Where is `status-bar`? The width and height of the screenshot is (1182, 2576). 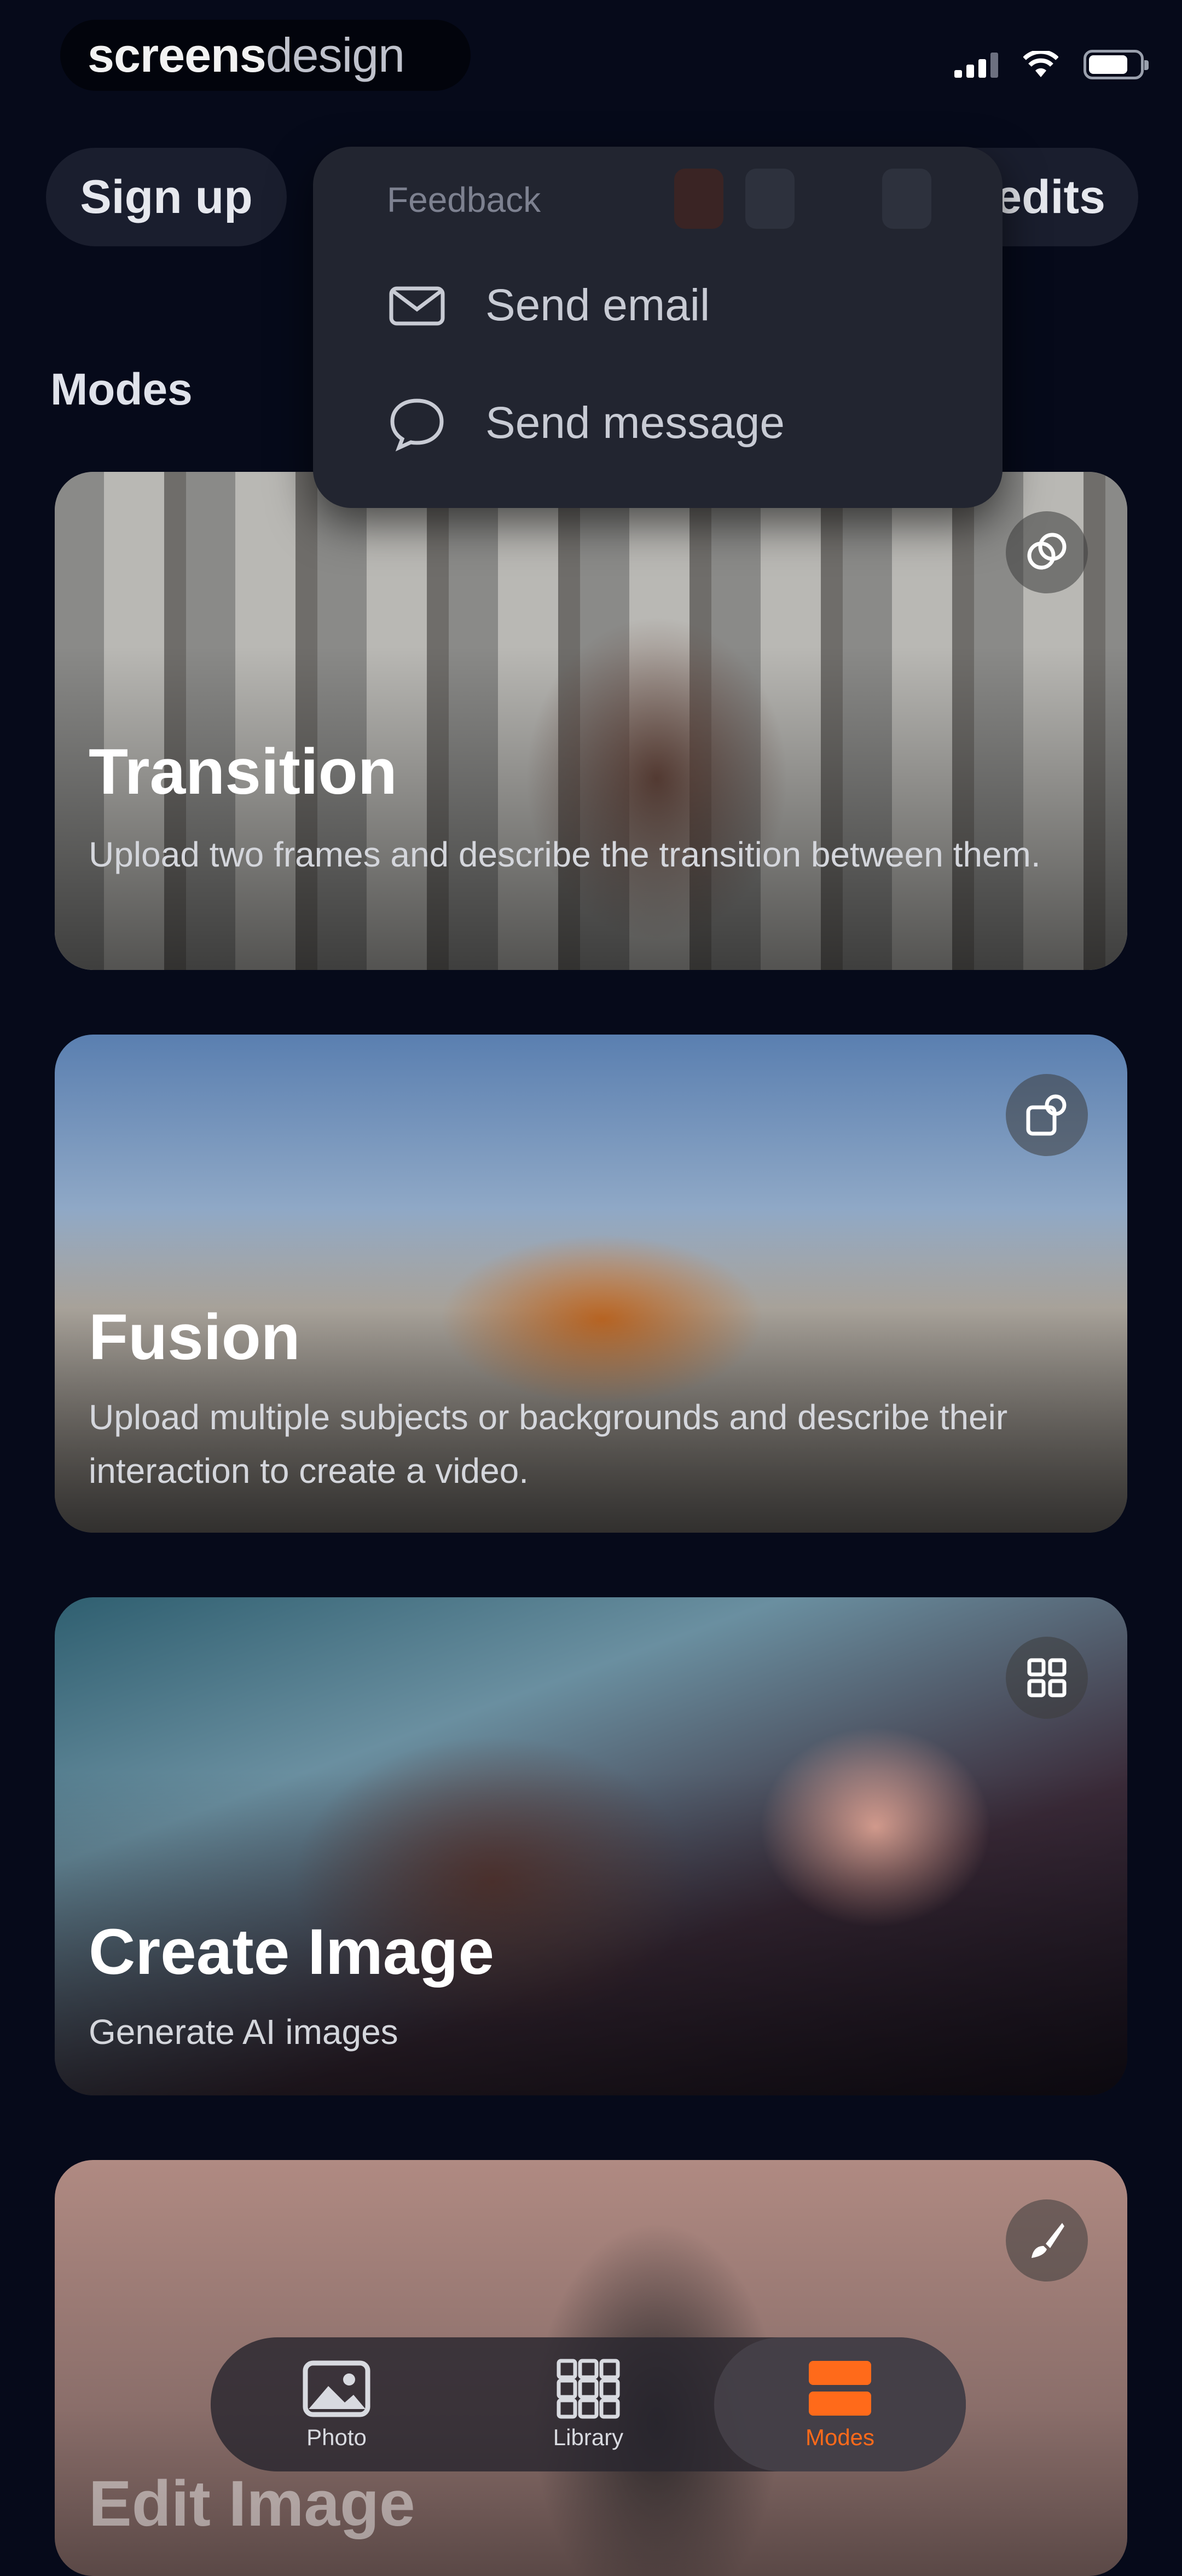
status-bar is located at coordinates (1051, 64).